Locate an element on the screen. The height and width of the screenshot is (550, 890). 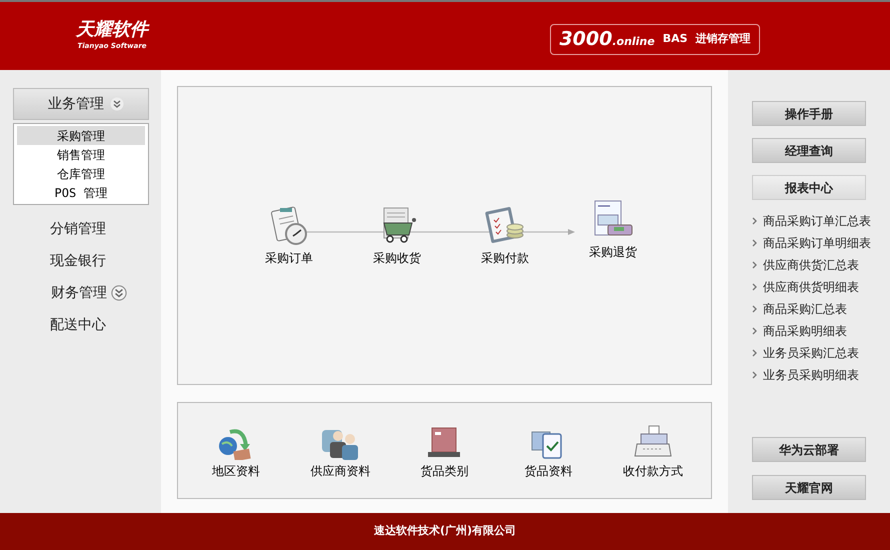
submenu-item: 销售管理 is located at coordinates (81, 154).